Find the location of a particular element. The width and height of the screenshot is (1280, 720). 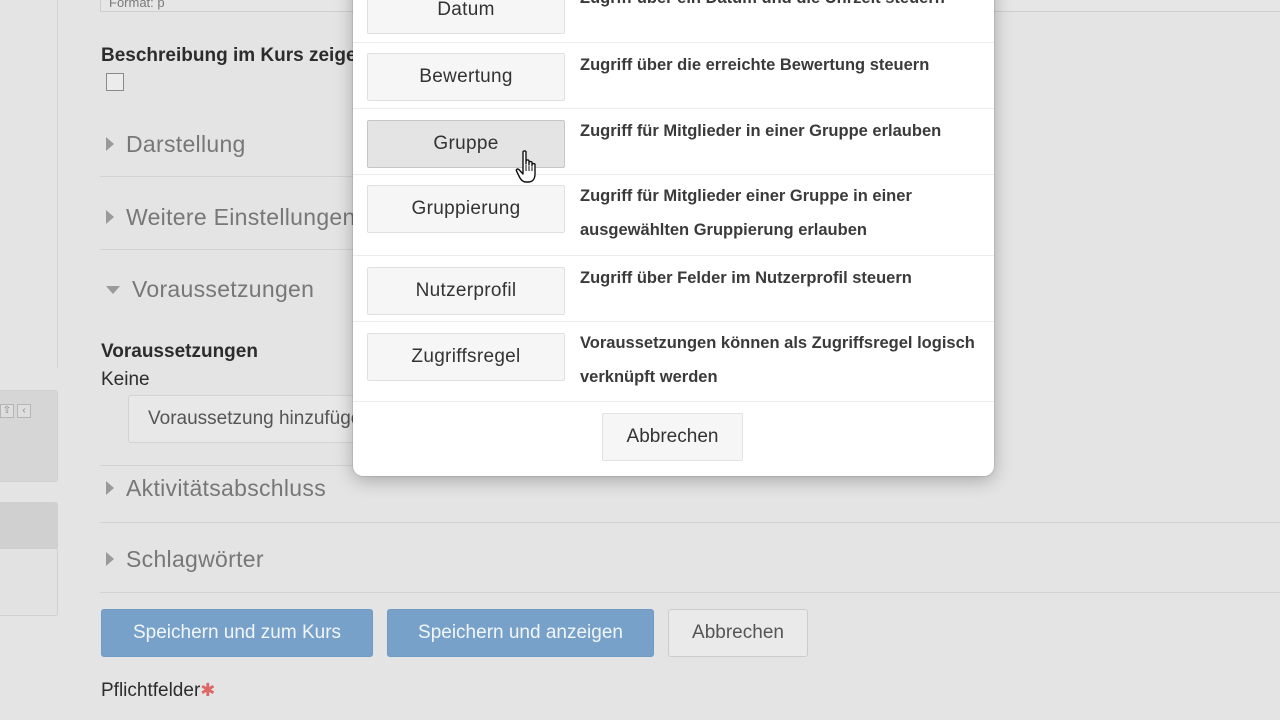

section-weitere-label: Weitere Einstellungen is located at coordinates (241, 216).